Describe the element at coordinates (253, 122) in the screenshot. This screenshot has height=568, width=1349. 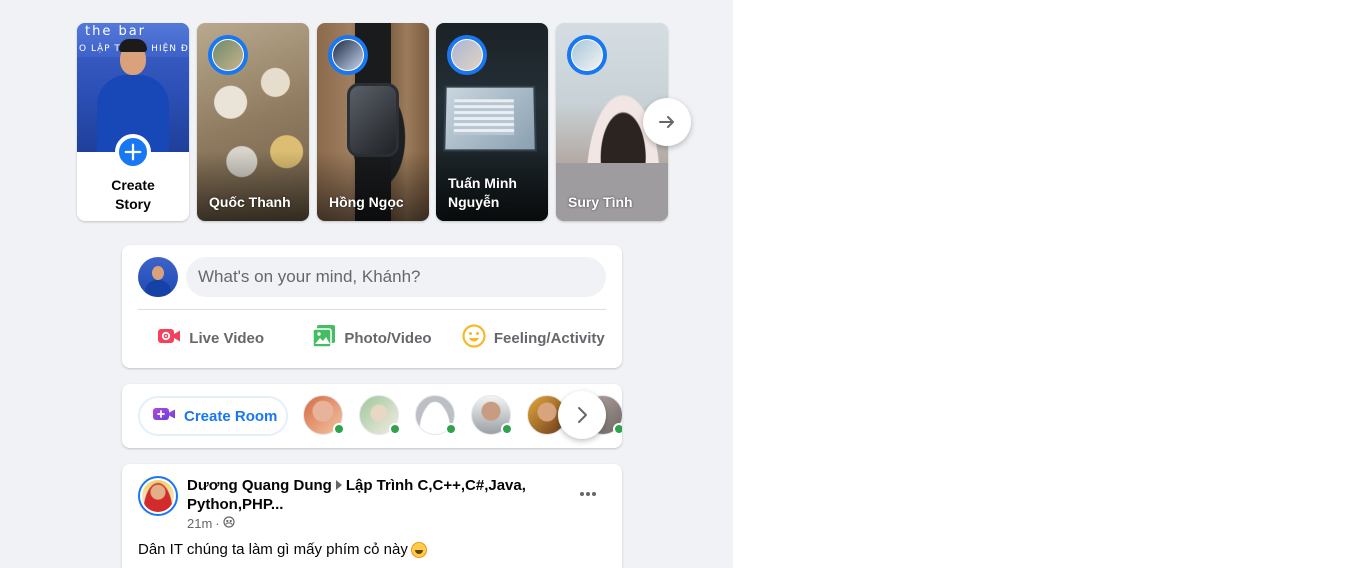
I see `story-card-quoc-thanh: Quốc Thanh` at that location.